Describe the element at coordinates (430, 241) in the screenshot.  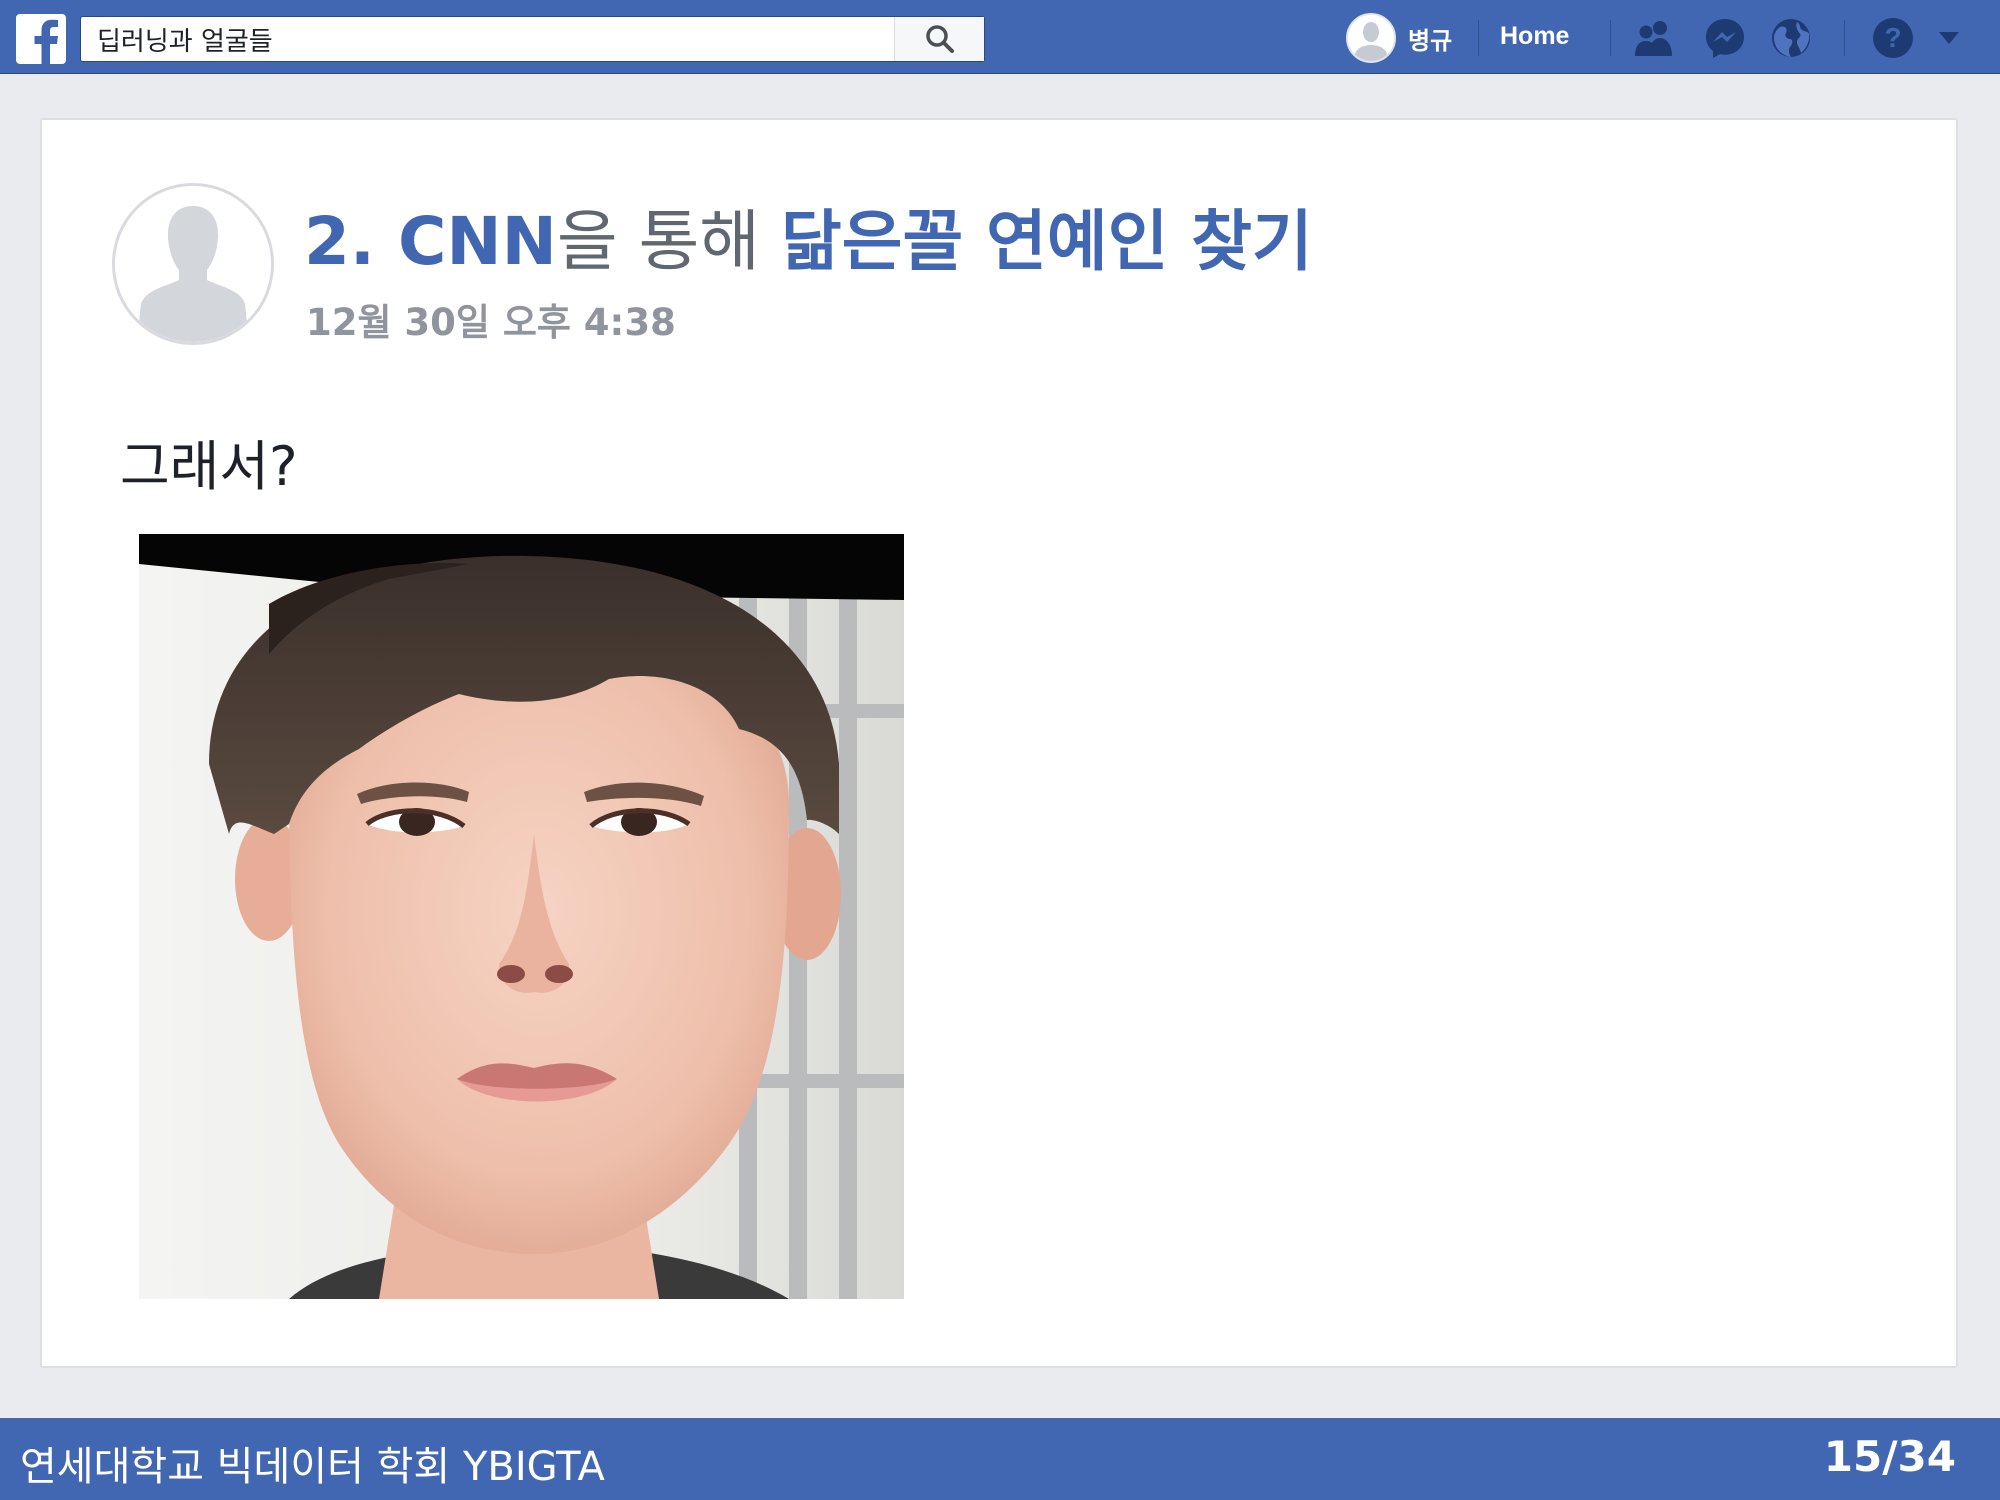
I see `post-title-part: 2. CNN` at that location.